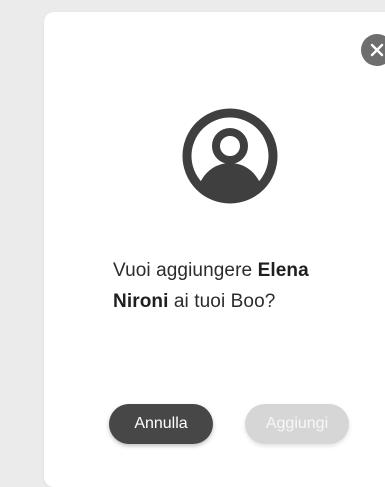 This screenshot has width=385, height=487. Describe the element at coordinates (377, 50) in the screenshot. I see `close-icon` at that location.